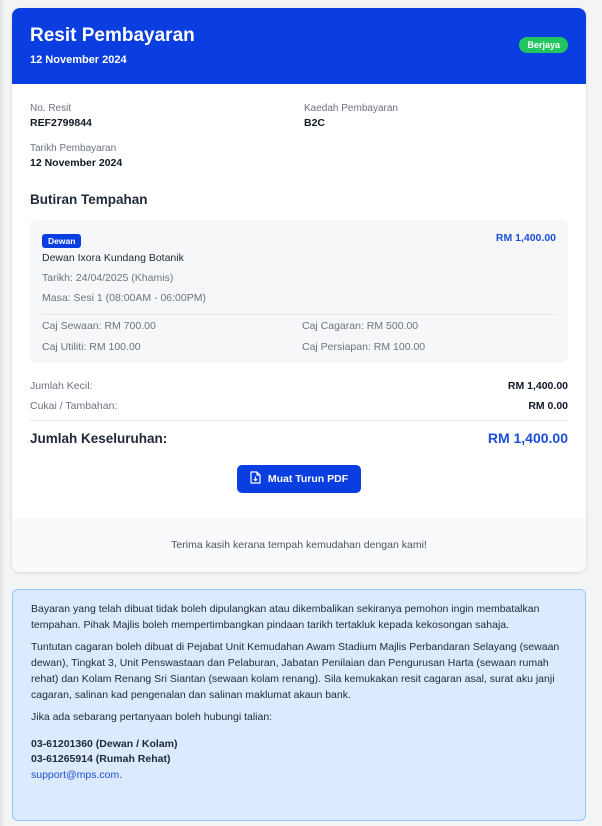 The image size is (602, 826). Describe the element at coordinates (429, 116) in the screenshot. I see `payment-method: Kaedah Pembayaran B2C` at that location.